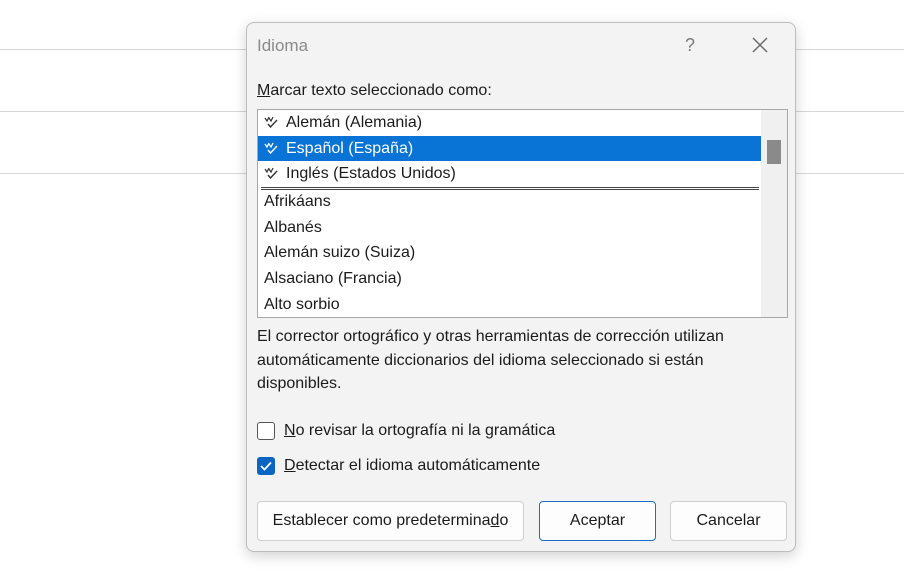 The width and height of the screenshot is (904, 571). Describe the element at coordinates (509, 304) in the screenshot. I see `language-item: Alto sorbio` at that location.